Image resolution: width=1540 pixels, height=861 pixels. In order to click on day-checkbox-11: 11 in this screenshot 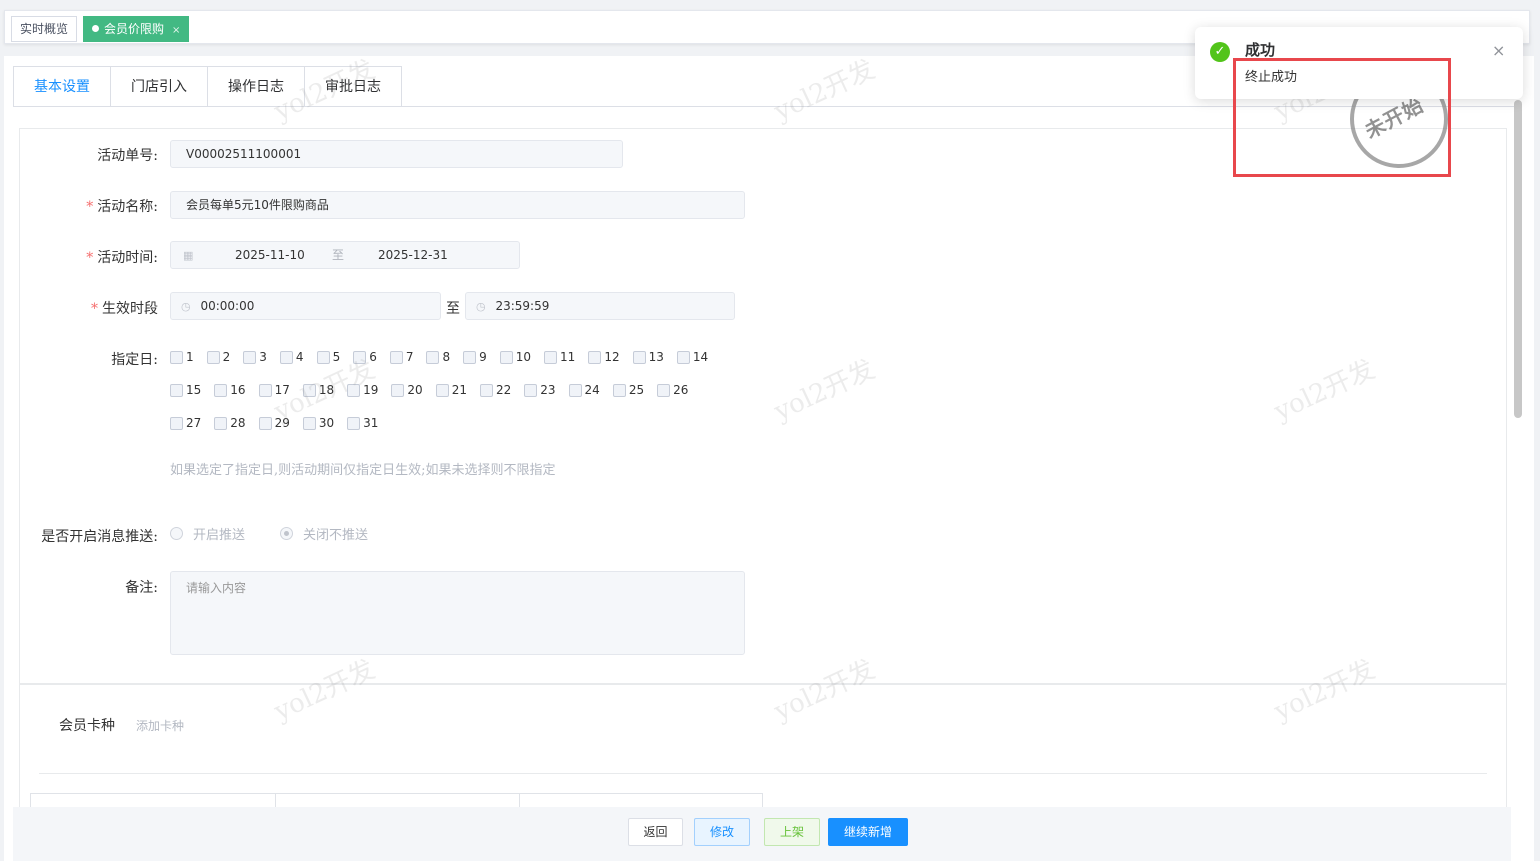, I will do `click(559, 357)`.